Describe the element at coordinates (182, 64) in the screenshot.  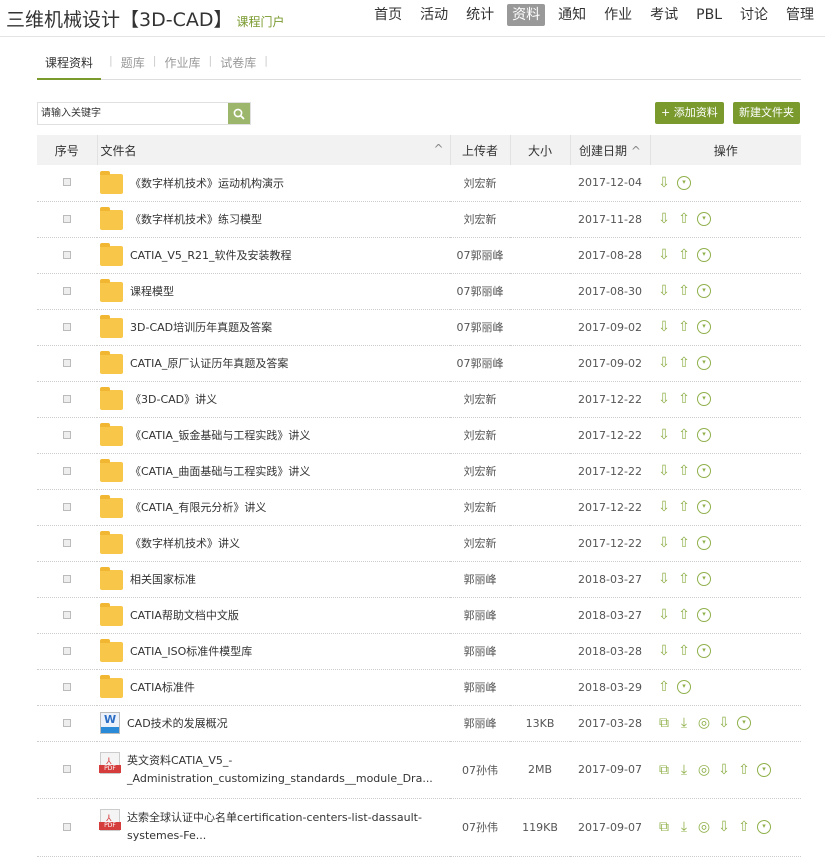
I see `tab-2: 作业库` at that location.